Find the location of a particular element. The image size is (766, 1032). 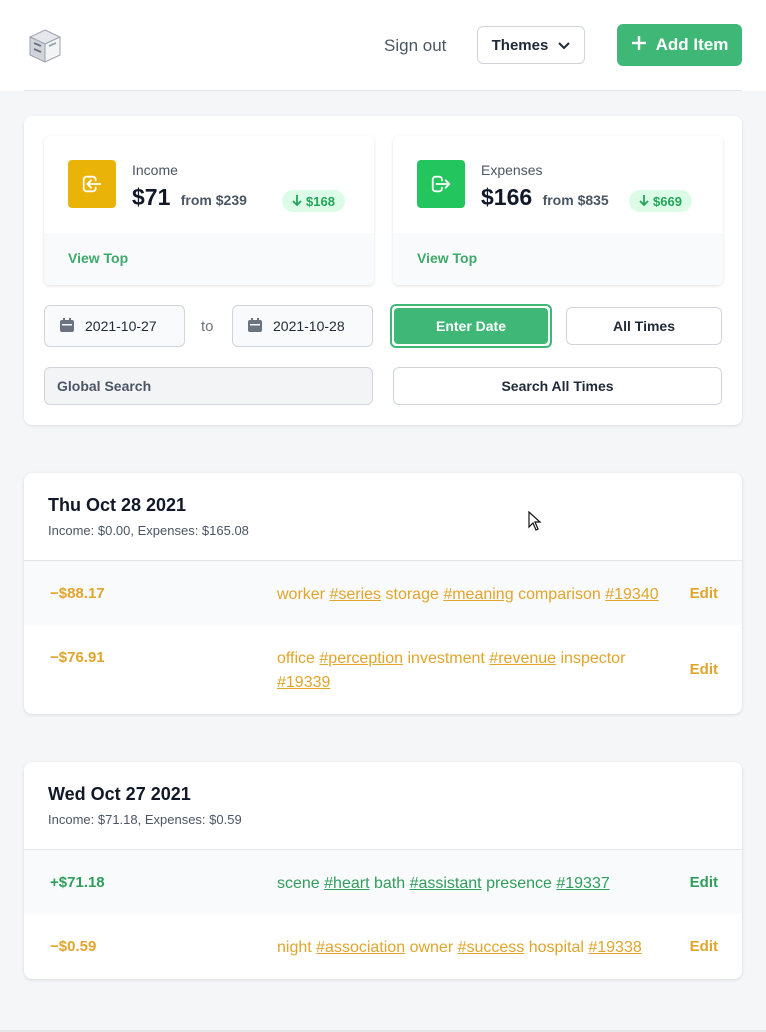

end-date-input: 2021-10-28 is located at coordinates (302, 326).